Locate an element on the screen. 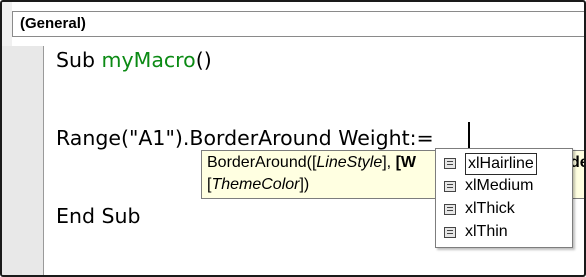 The image size is (586, 277). list-item: xlThin is located at coordinates (504, 233).